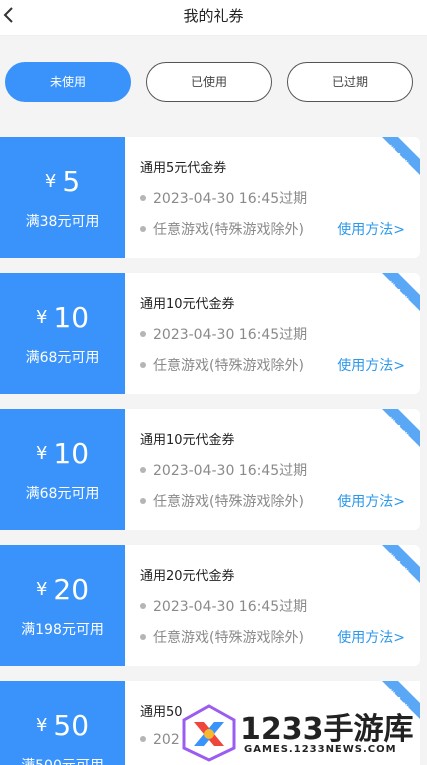 This screenshot has height=765, width=427. I want to click on coupon-condition: 满198元可用, so click(62, 630).